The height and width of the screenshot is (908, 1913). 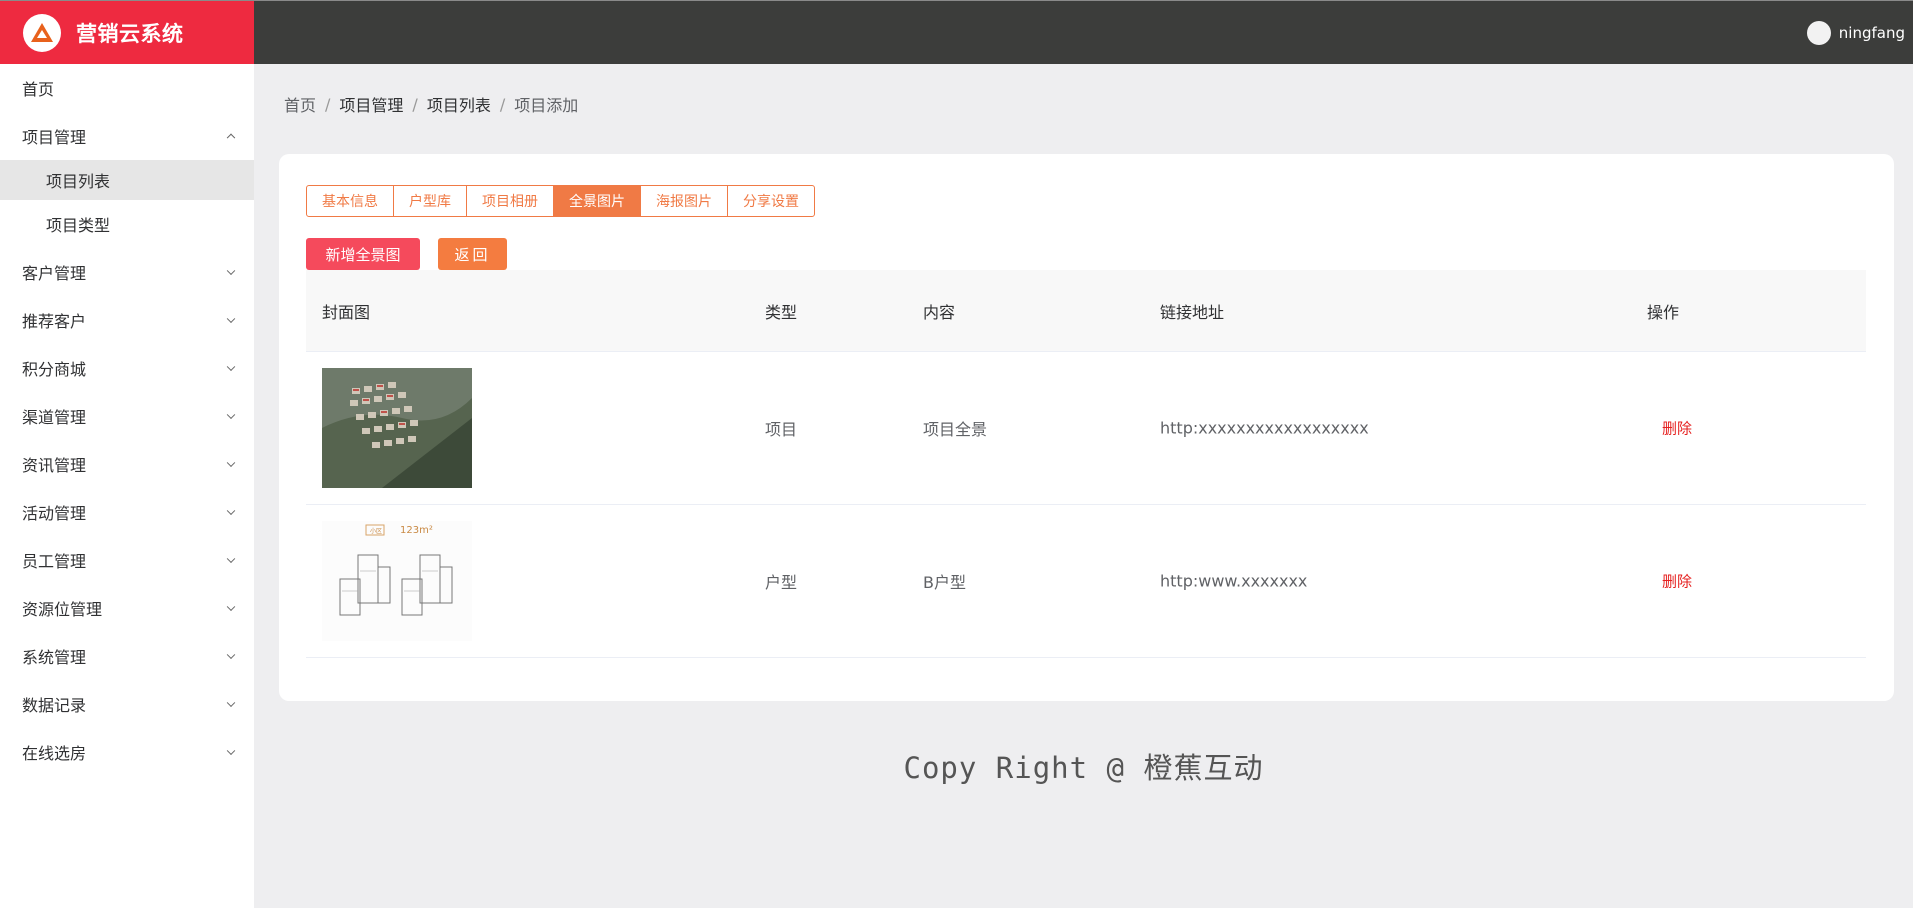 What do you see at coordinates (127, 224) in the screenshot?
I see `sidebar-subitem-project-type: 项目类型` at bounding box center [127, 224].